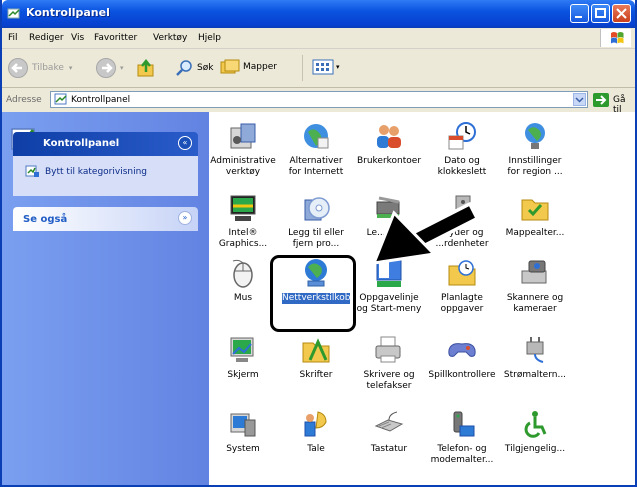  I want to click on user-accounts-icon, so click(389, 136).